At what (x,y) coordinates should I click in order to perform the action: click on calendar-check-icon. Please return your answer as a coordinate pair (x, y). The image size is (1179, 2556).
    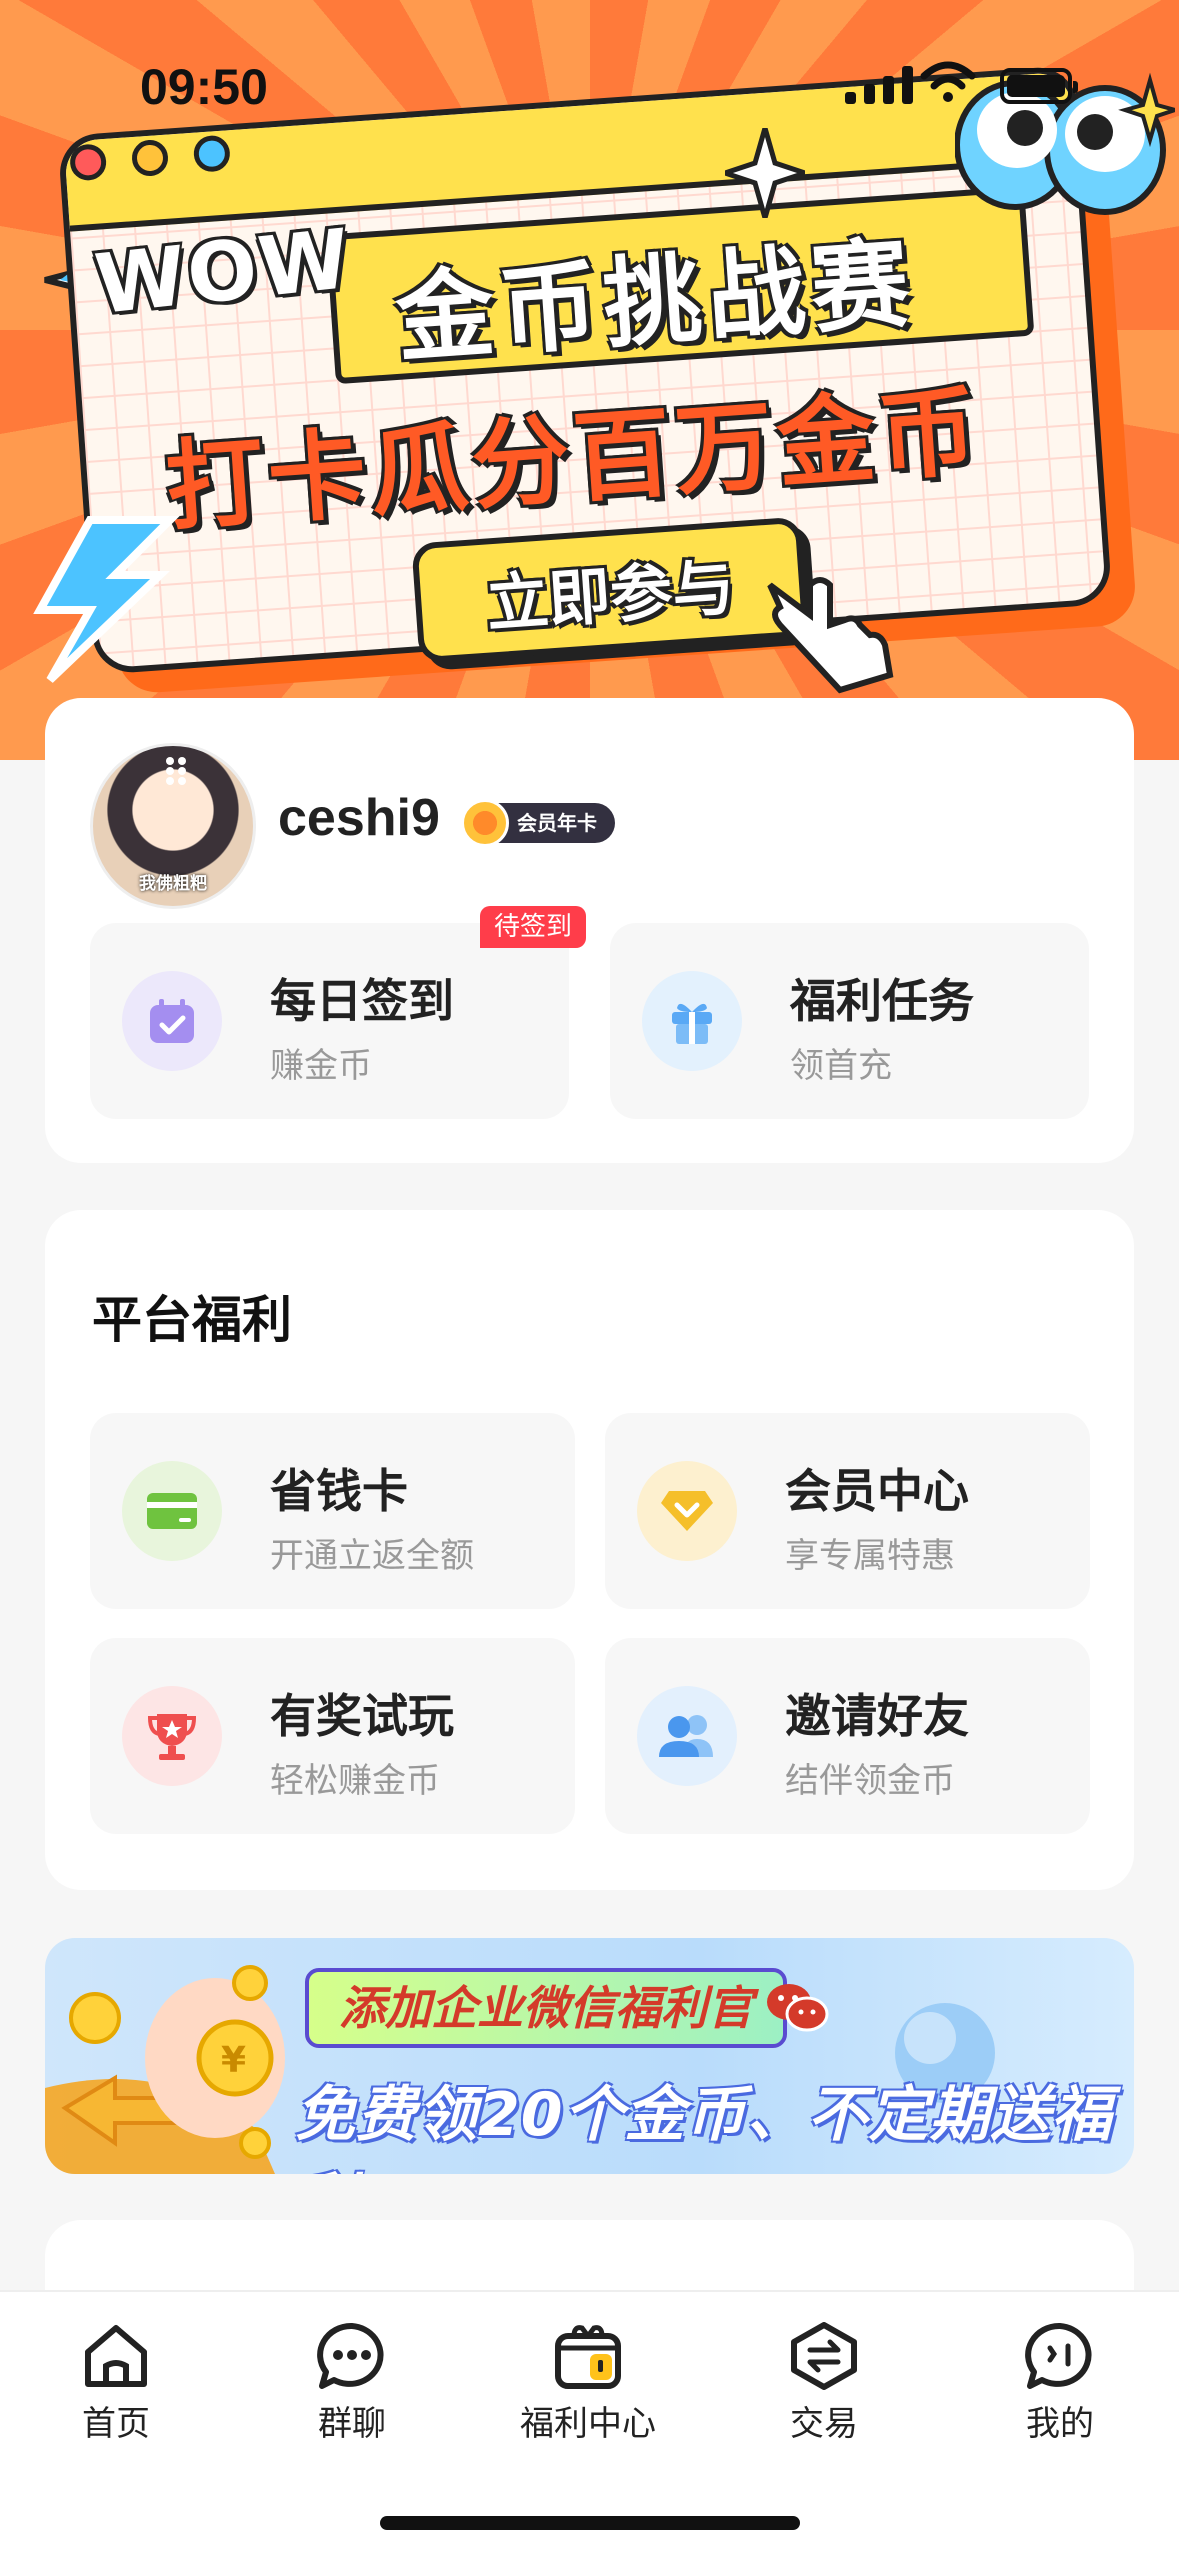
    Looking at the image, I should click on (172, 1021).